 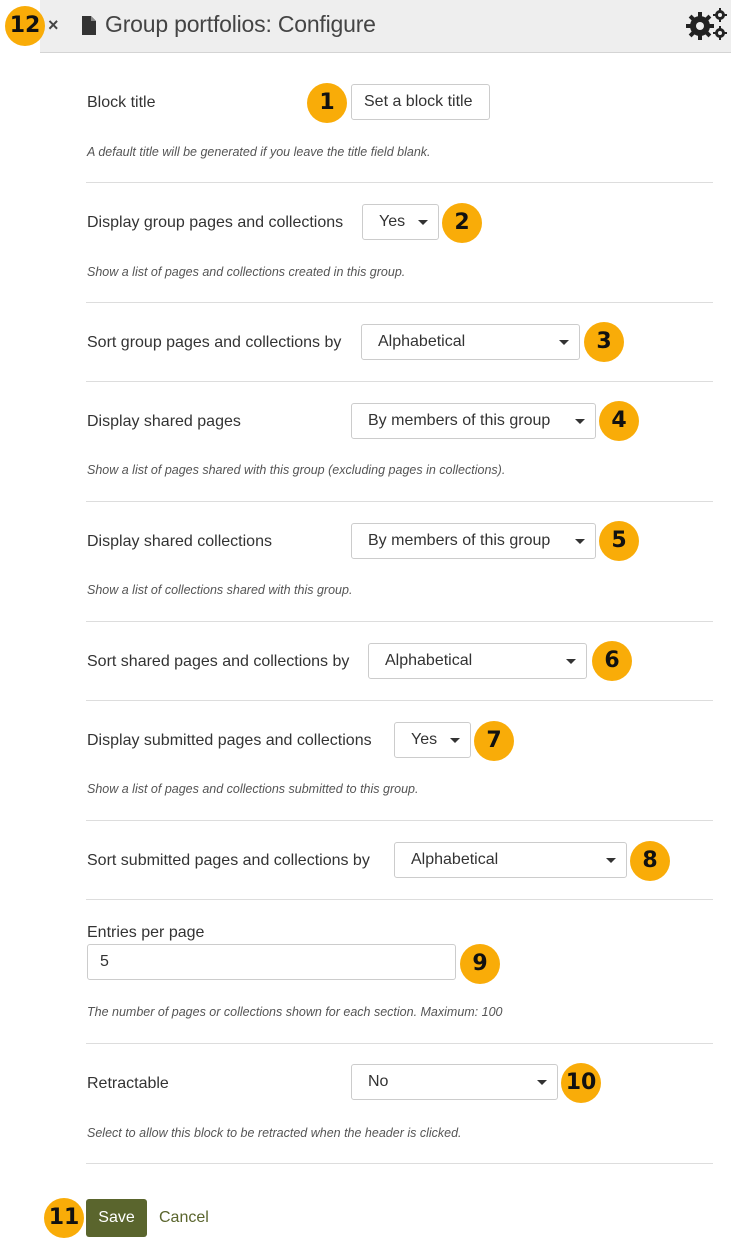 What do you see at coordinates (619, 541) in the screenshot?
I see `annotation-badge-5: 5` at bounding box center [619, 541].